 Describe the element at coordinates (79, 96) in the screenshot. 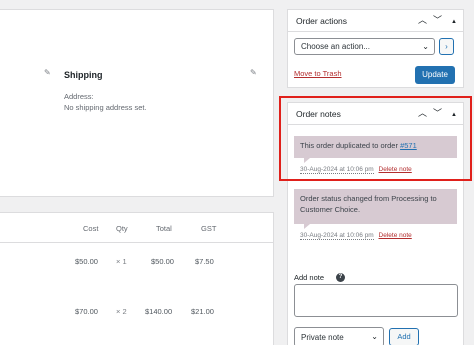

I see `shipping-address-label: Address:` at that location.